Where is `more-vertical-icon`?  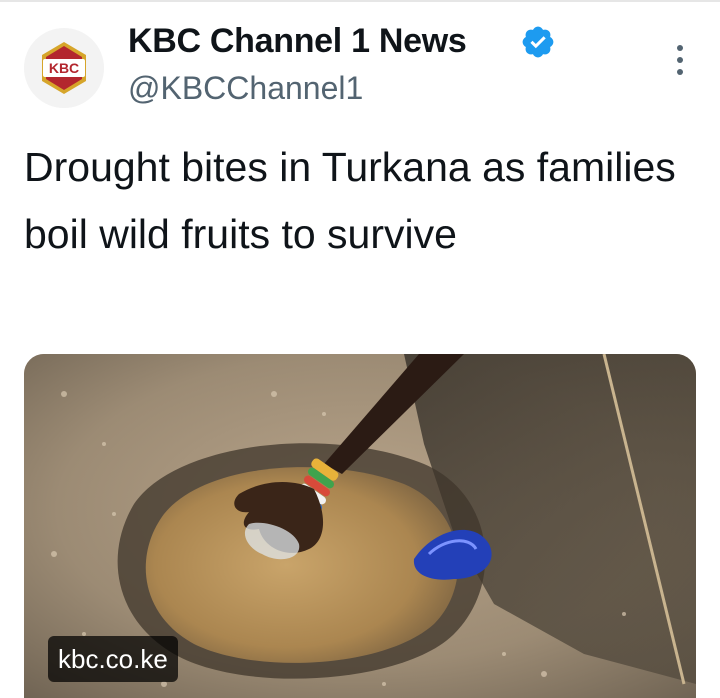 more-vertical-icon is located at coordinates (680, 60).